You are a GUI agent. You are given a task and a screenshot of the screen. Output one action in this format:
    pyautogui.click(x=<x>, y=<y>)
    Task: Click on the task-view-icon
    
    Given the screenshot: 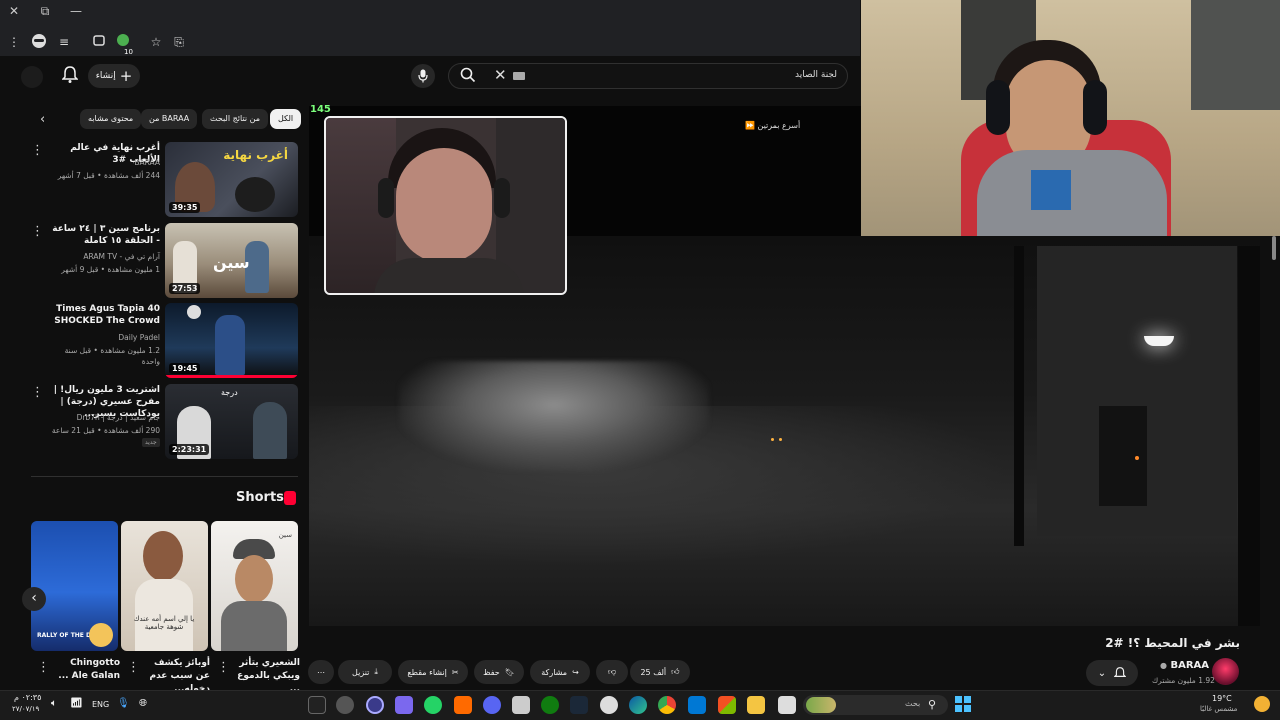 What is the action you would take?
    pyautogui.click(x=787, y=705)
    